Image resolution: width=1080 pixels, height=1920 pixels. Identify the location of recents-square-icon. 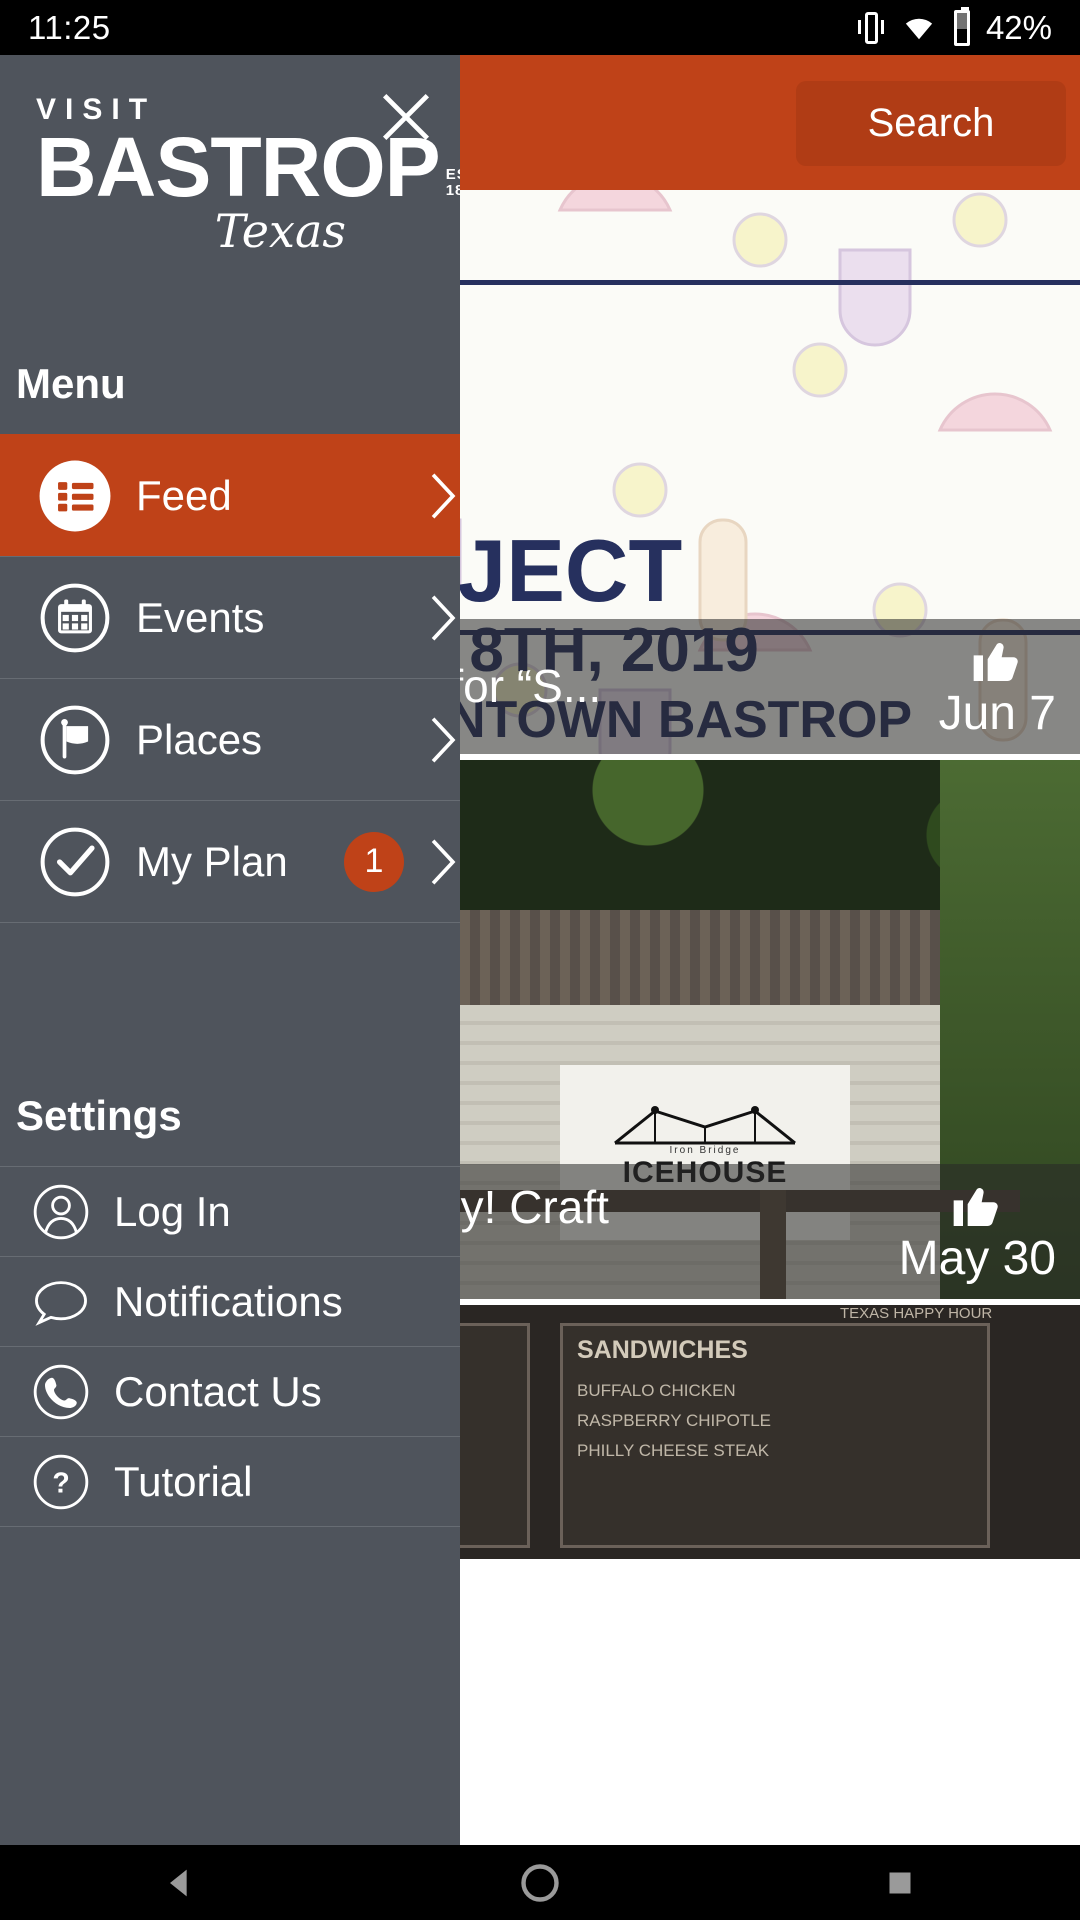
(900, 1882).